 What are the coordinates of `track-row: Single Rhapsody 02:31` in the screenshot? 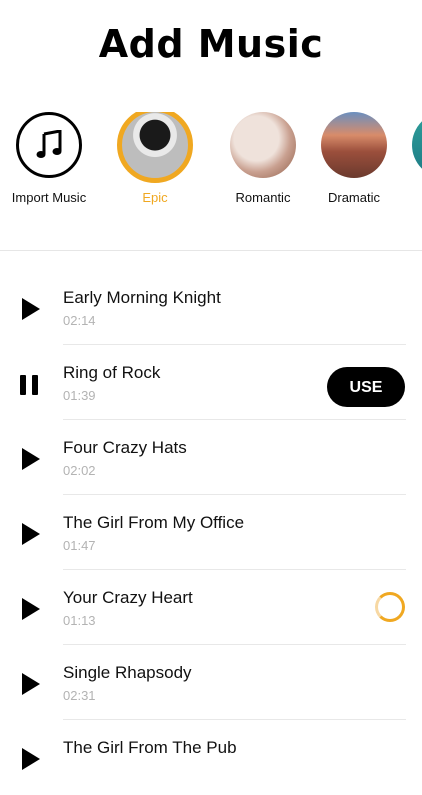 It's located at (211, 682).